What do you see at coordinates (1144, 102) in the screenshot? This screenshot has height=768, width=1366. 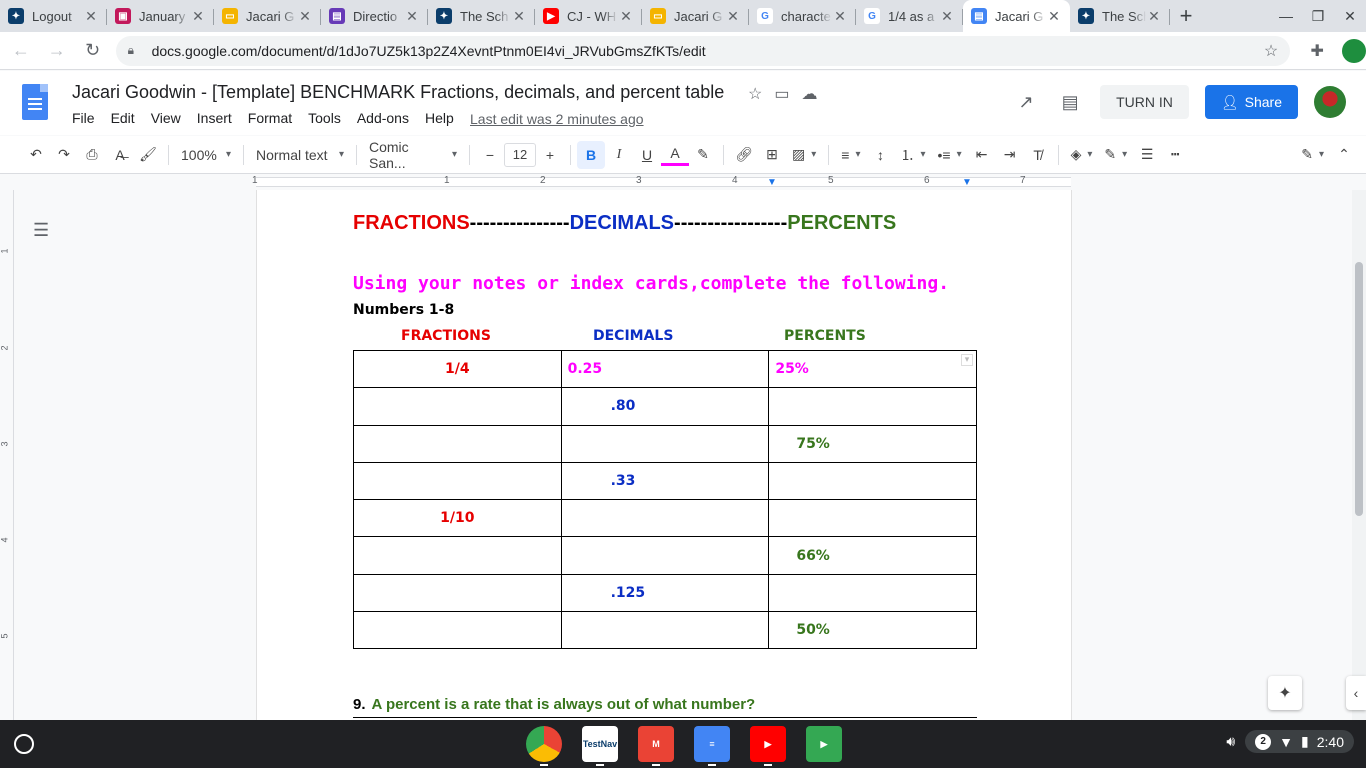 I see `turn-in-button: TURN IN` at bounding box center [1144, 102].